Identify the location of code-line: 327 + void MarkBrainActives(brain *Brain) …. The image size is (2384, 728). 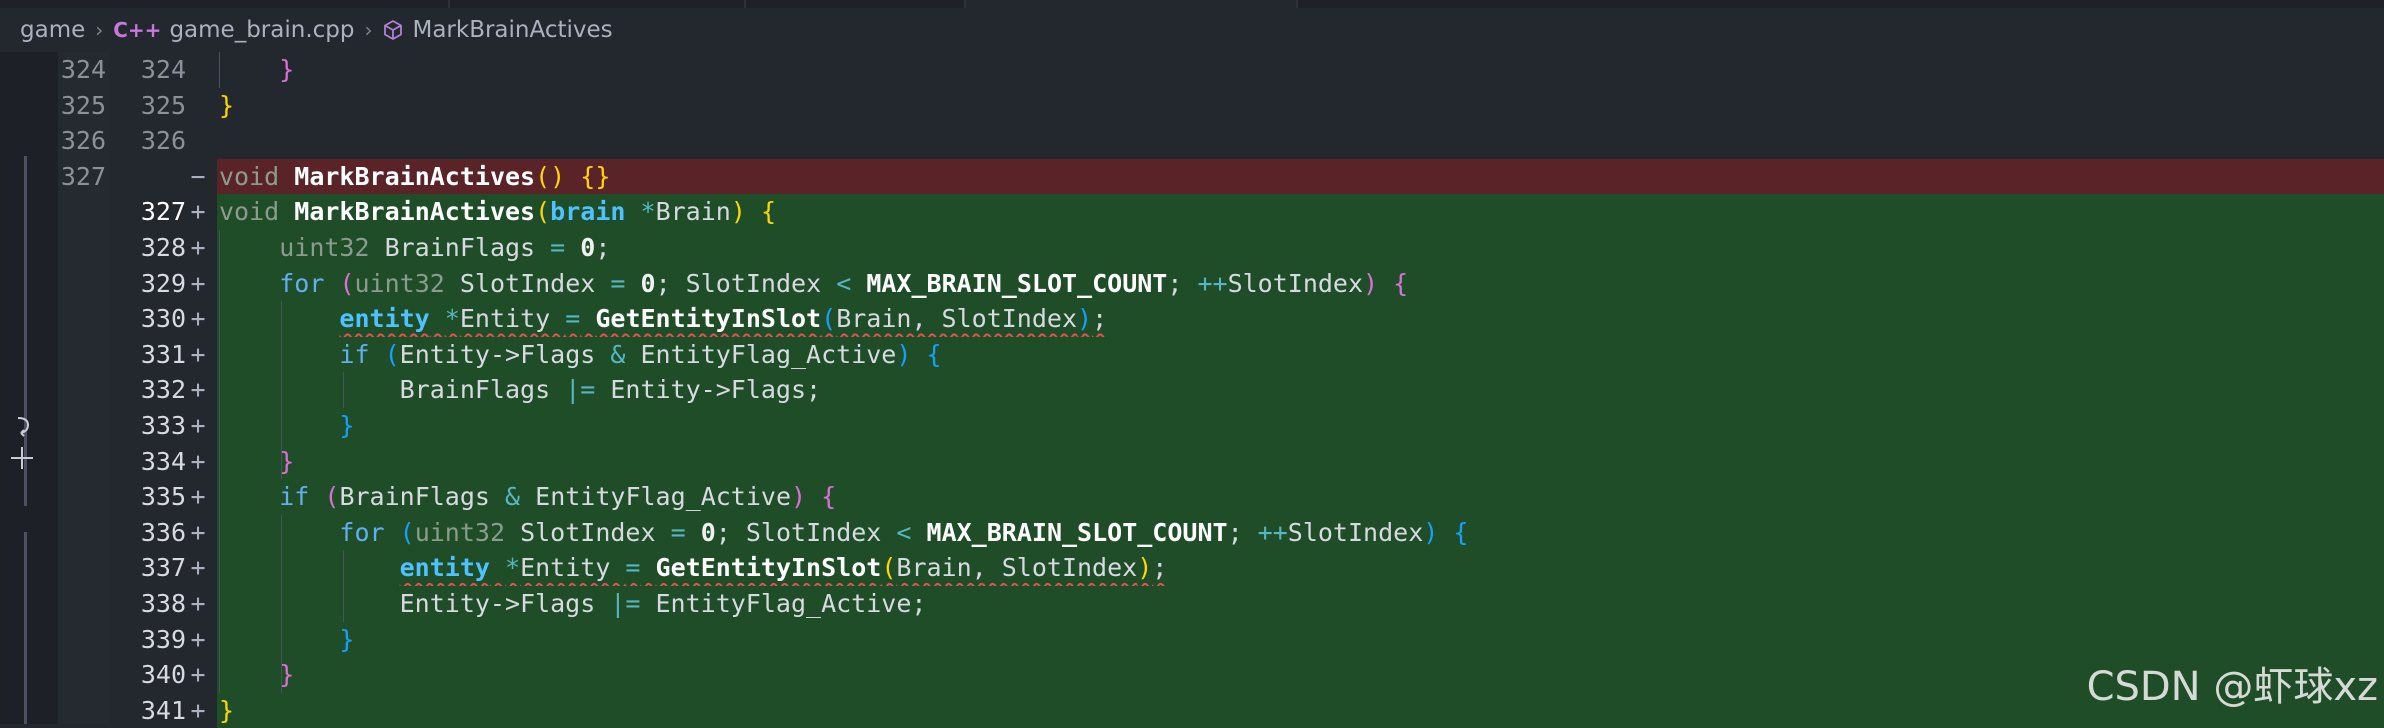
(1192, 212).